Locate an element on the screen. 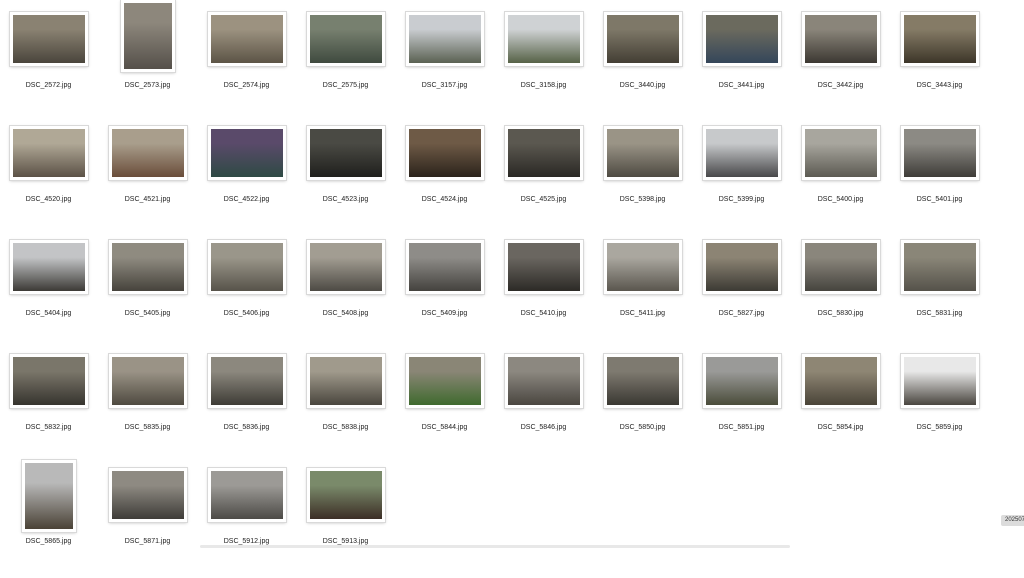 The width and height of the screenshot is (1024, 578). file-item: DSC_3440.jpg is located at coordinates (642, 65).